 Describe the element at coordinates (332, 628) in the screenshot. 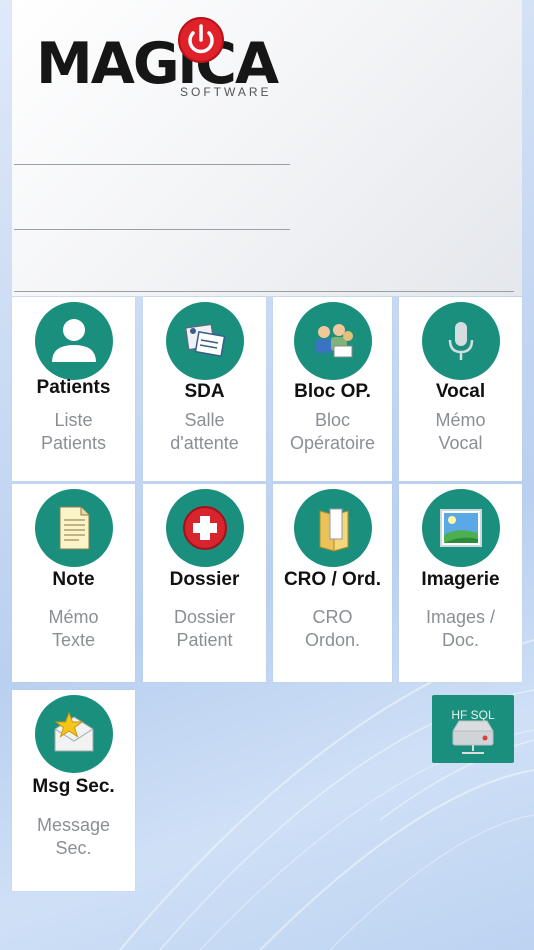

I see `tile-subtitle: CRO Ordon.` at that location.